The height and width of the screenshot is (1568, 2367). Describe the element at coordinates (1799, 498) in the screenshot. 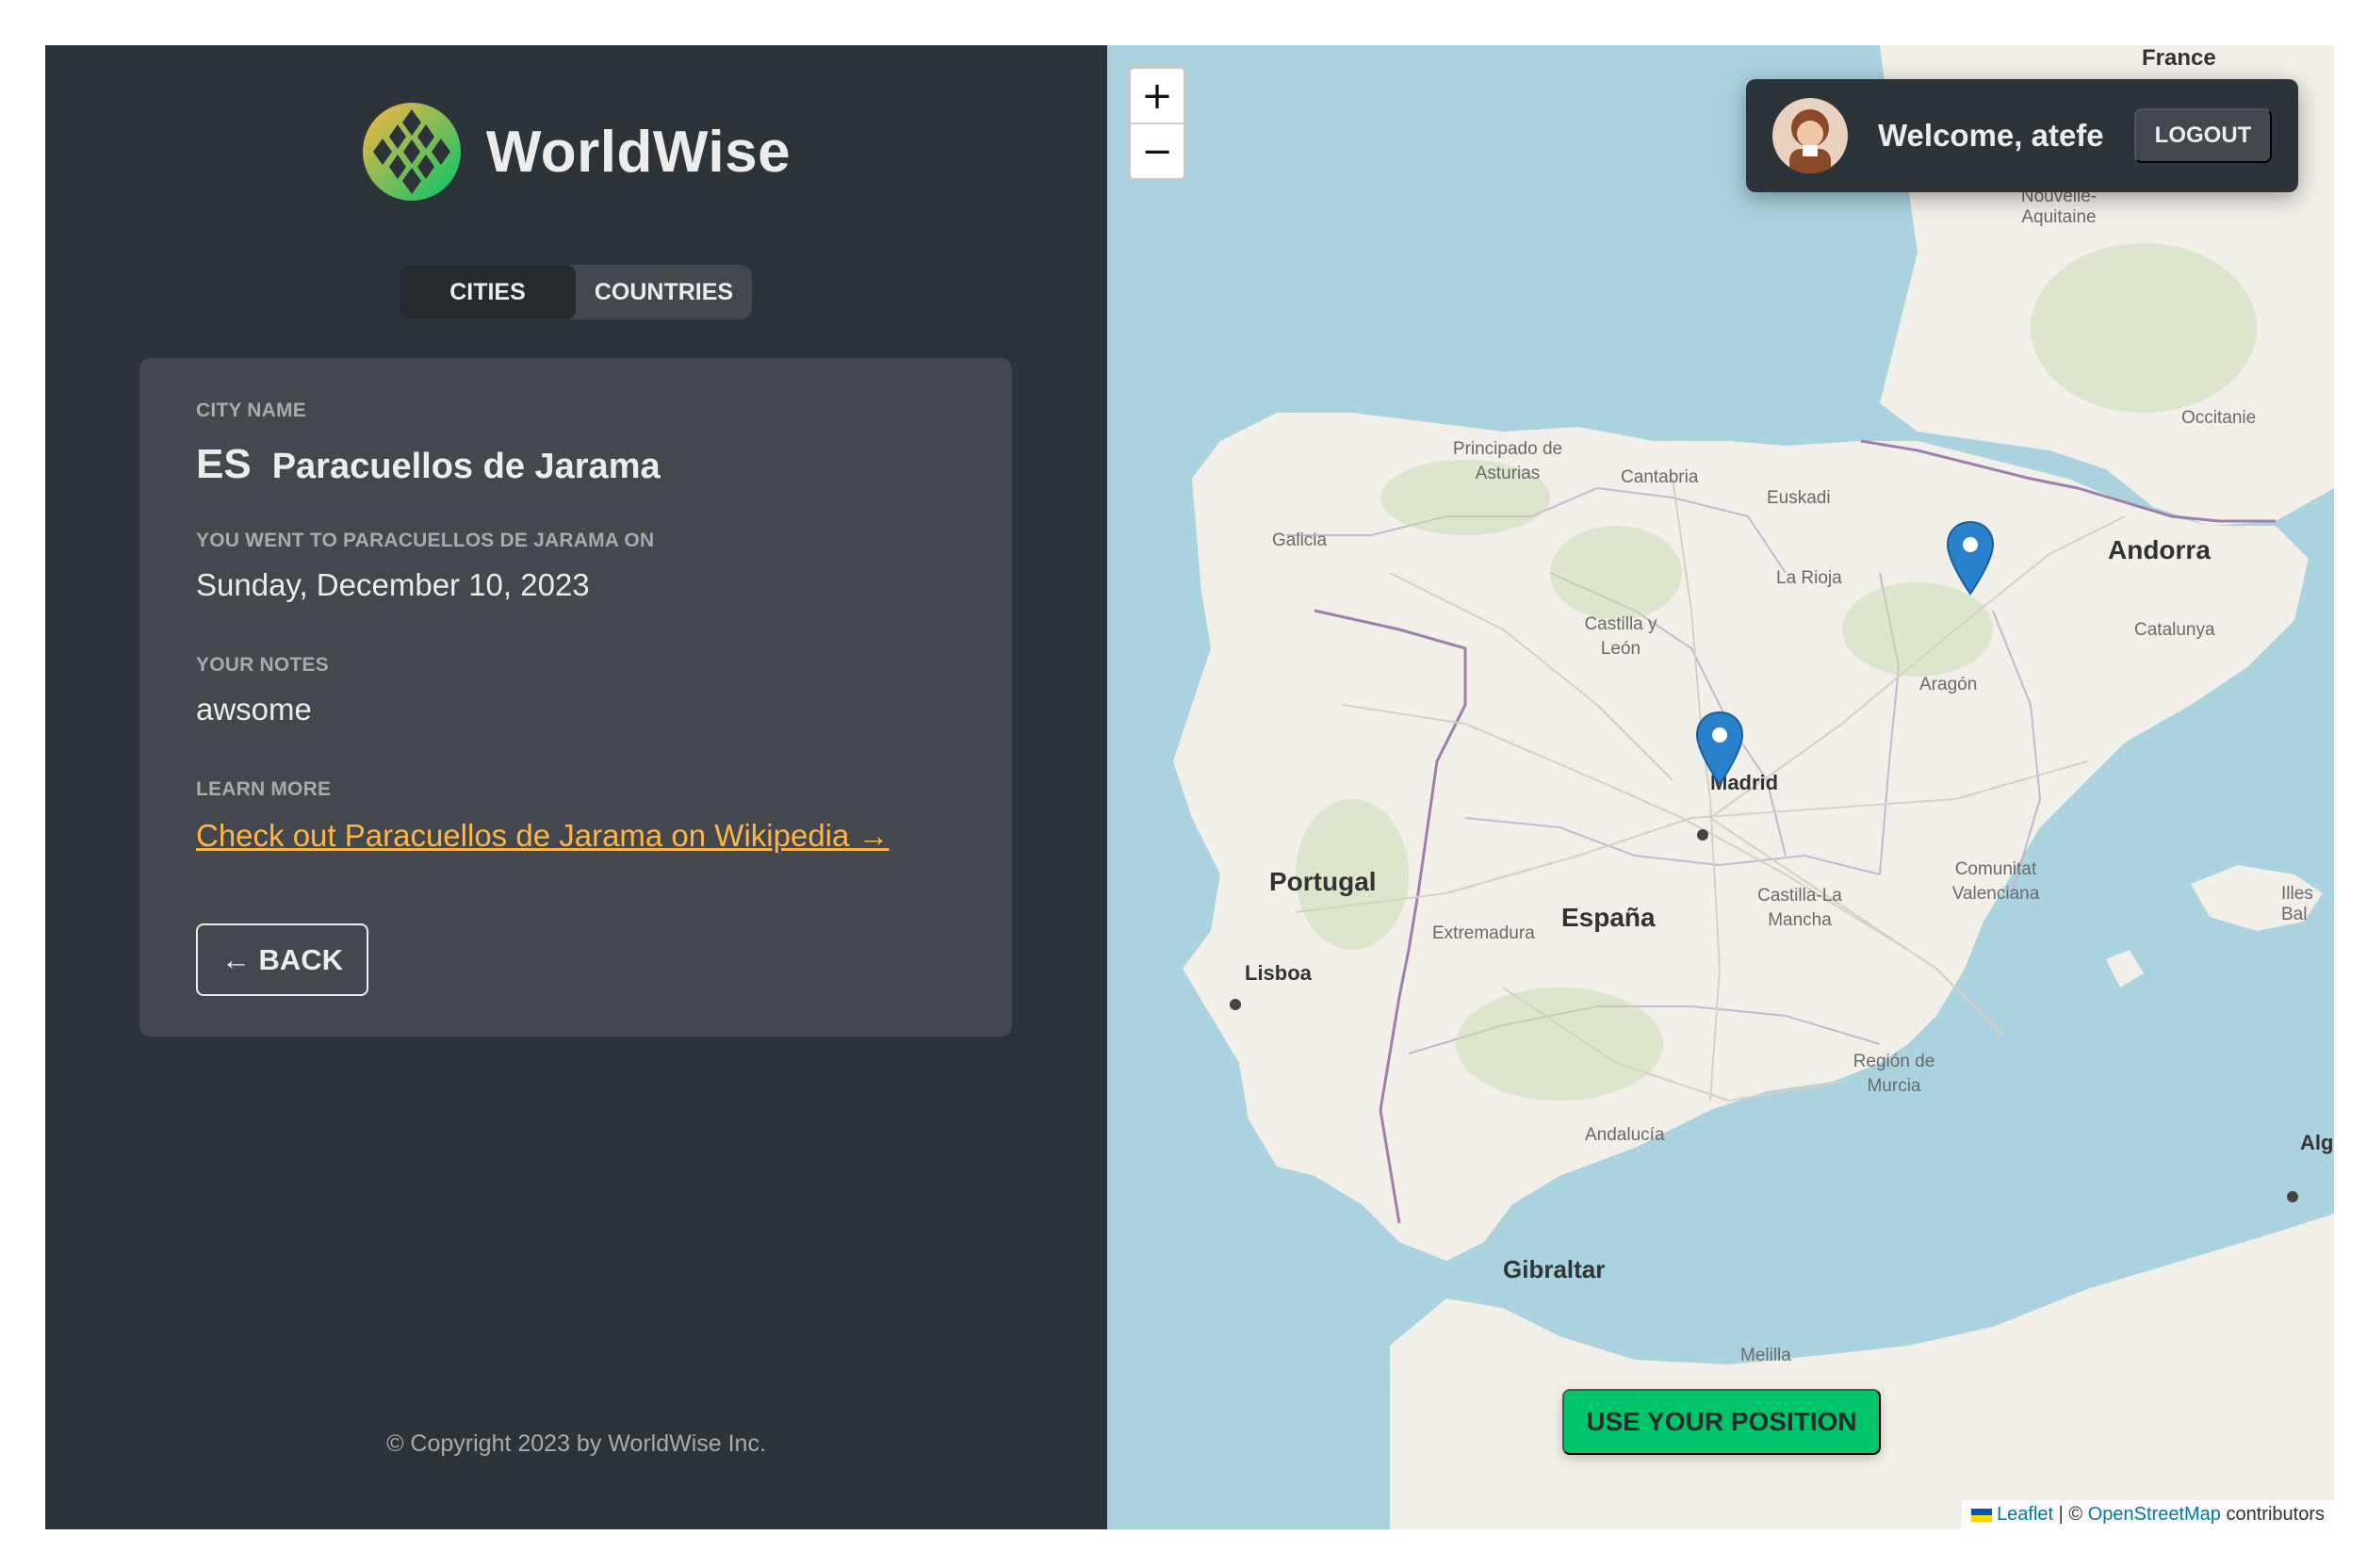

I see `label-euskadi: Euskadi` at that location.